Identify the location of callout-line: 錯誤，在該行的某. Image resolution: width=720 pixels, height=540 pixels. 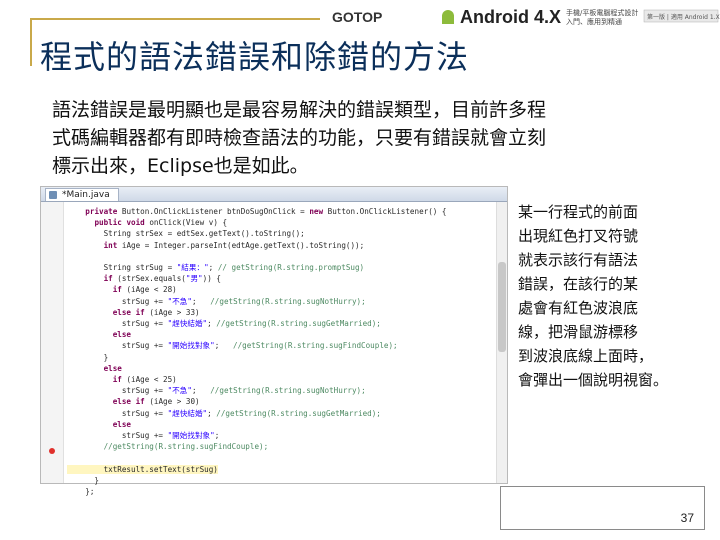
(578, 284).